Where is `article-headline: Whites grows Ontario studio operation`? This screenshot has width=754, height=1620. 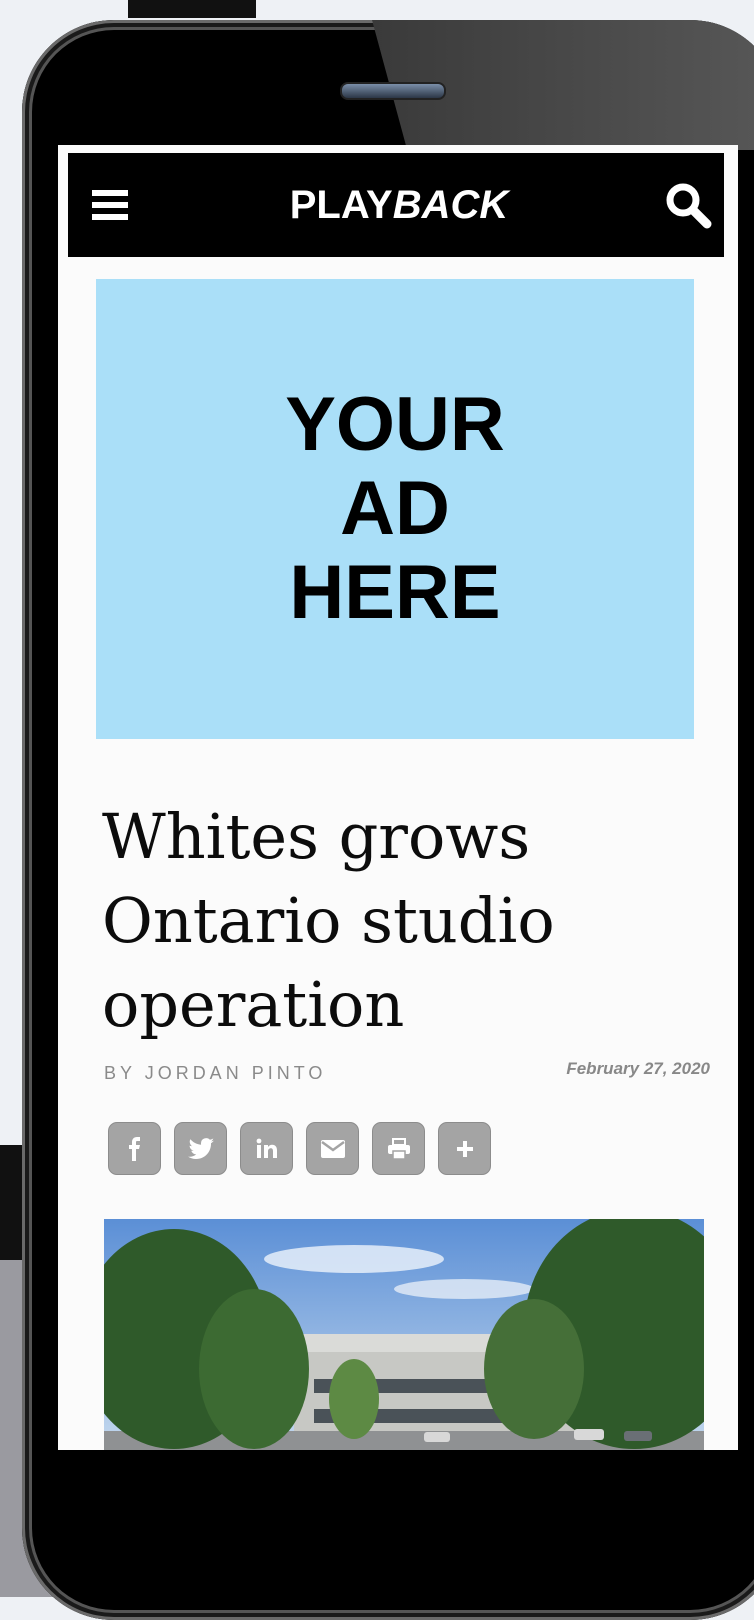 article-headline: Whites grows Ontario studio operation is located at coordinates (328, 920).